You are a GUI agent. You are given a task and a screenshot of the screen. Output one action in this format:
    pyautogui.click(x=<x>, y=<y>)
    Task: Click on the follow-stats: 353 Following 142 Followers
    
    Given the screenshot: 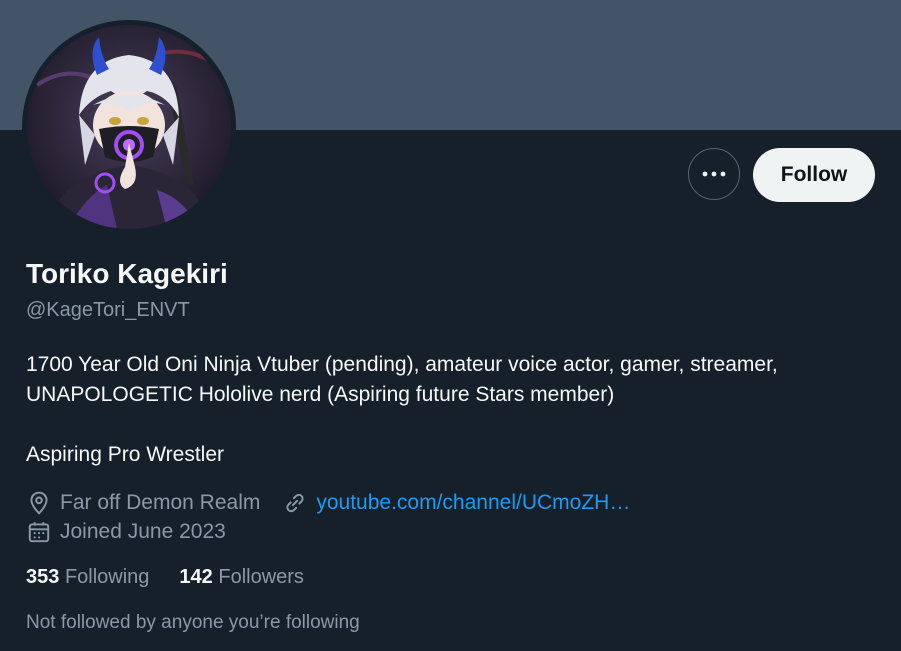 What is the action you would take?
    pyautogui.click(x=180, y=577)
    